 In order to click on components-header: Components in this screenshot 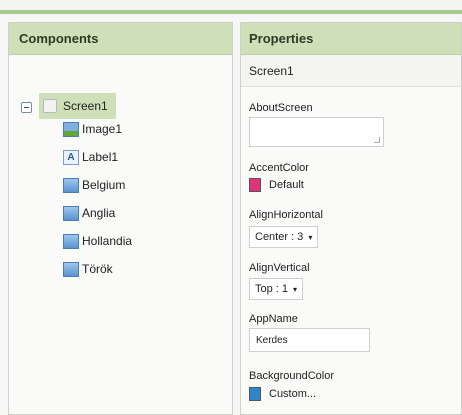, I will do `click(120, 39)`.